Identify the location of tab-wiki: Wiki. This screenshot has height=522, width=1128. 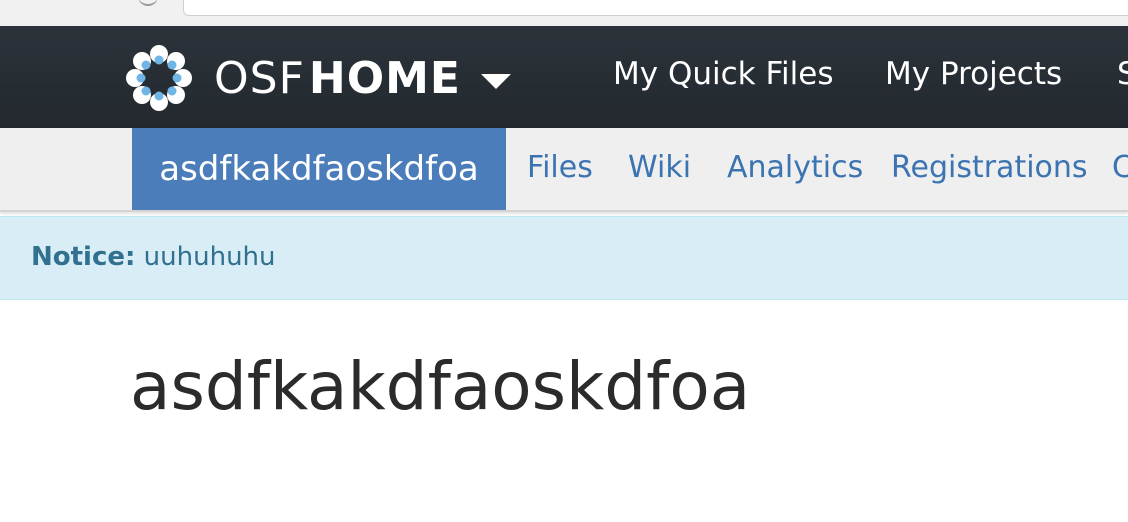
(659, 167).